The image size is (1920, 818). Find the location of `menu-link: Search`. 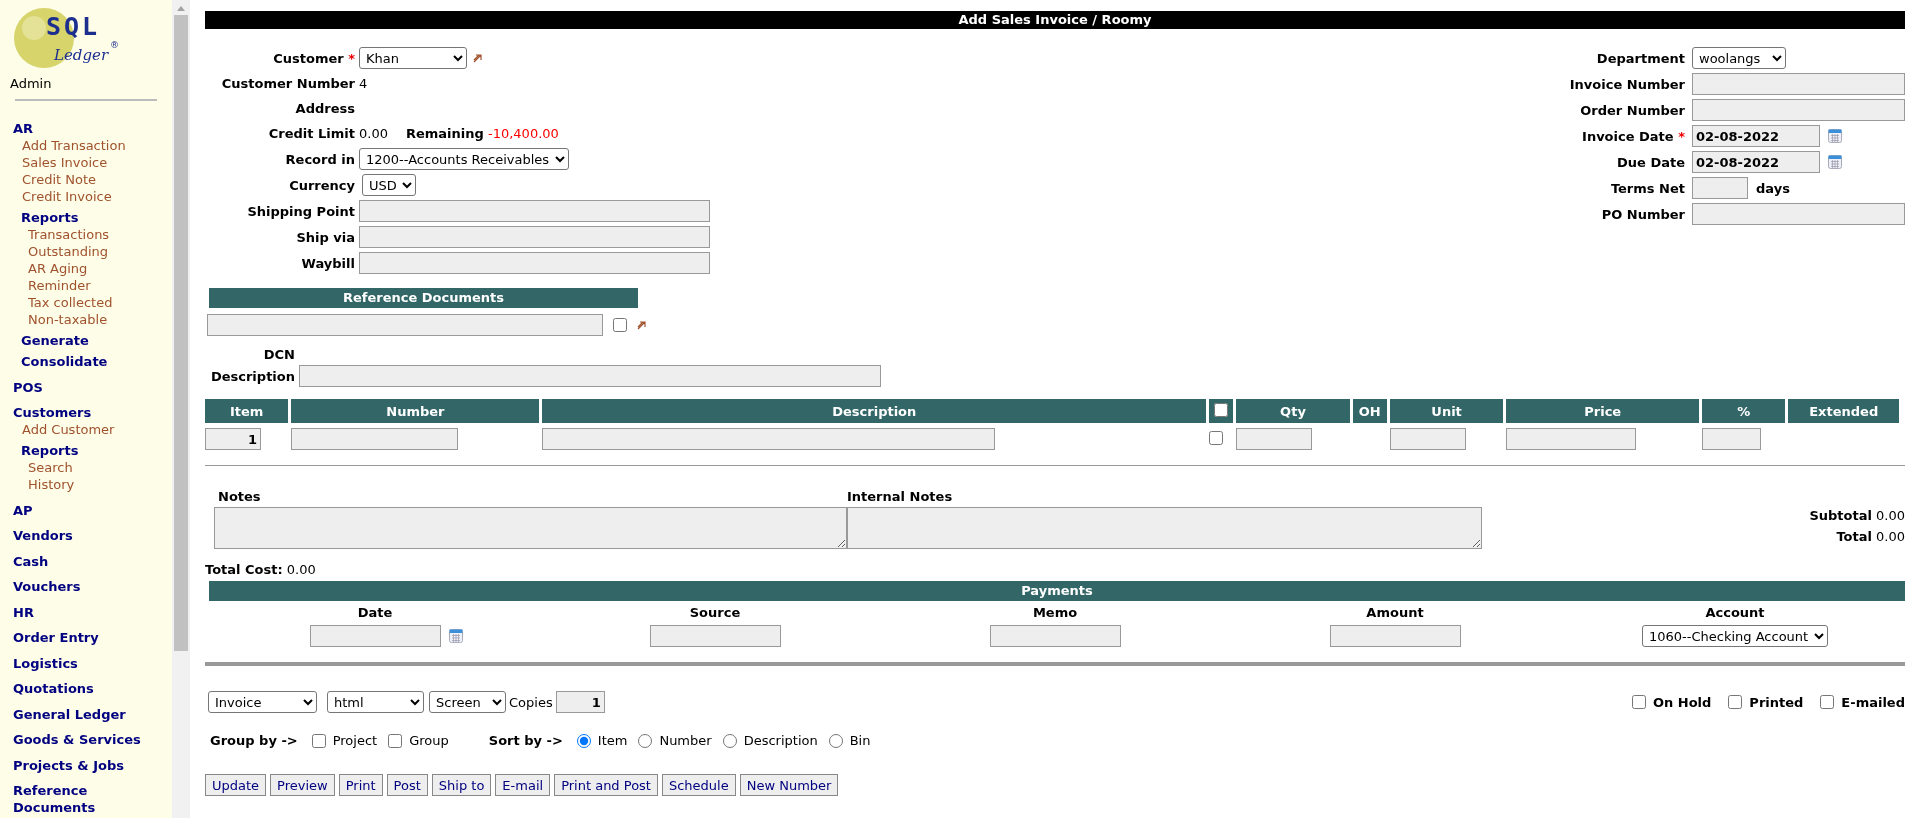

menu-link: Search is located at coordinates (100, 467).